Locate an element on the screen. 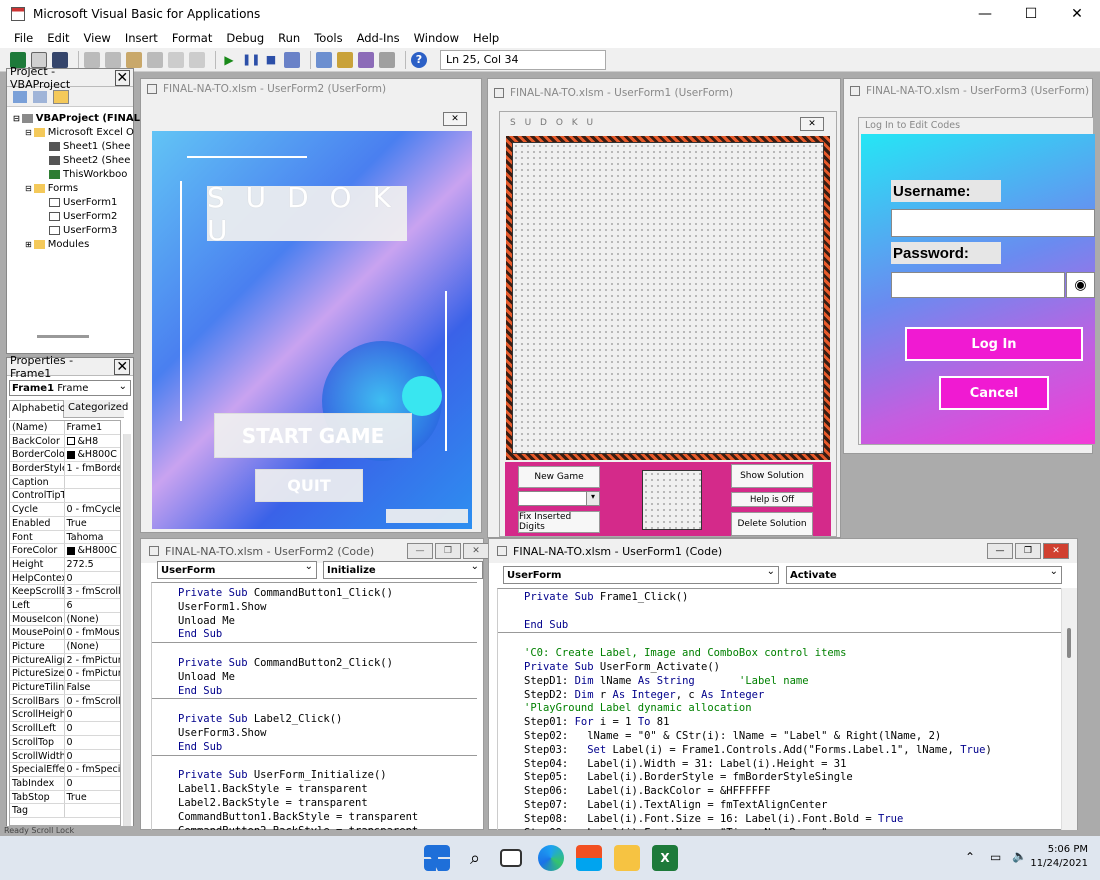 This screenshot has width=1100, height=880. property-row: KeepScrollBa3 - fmScroll is located at coordinates (65, 592).